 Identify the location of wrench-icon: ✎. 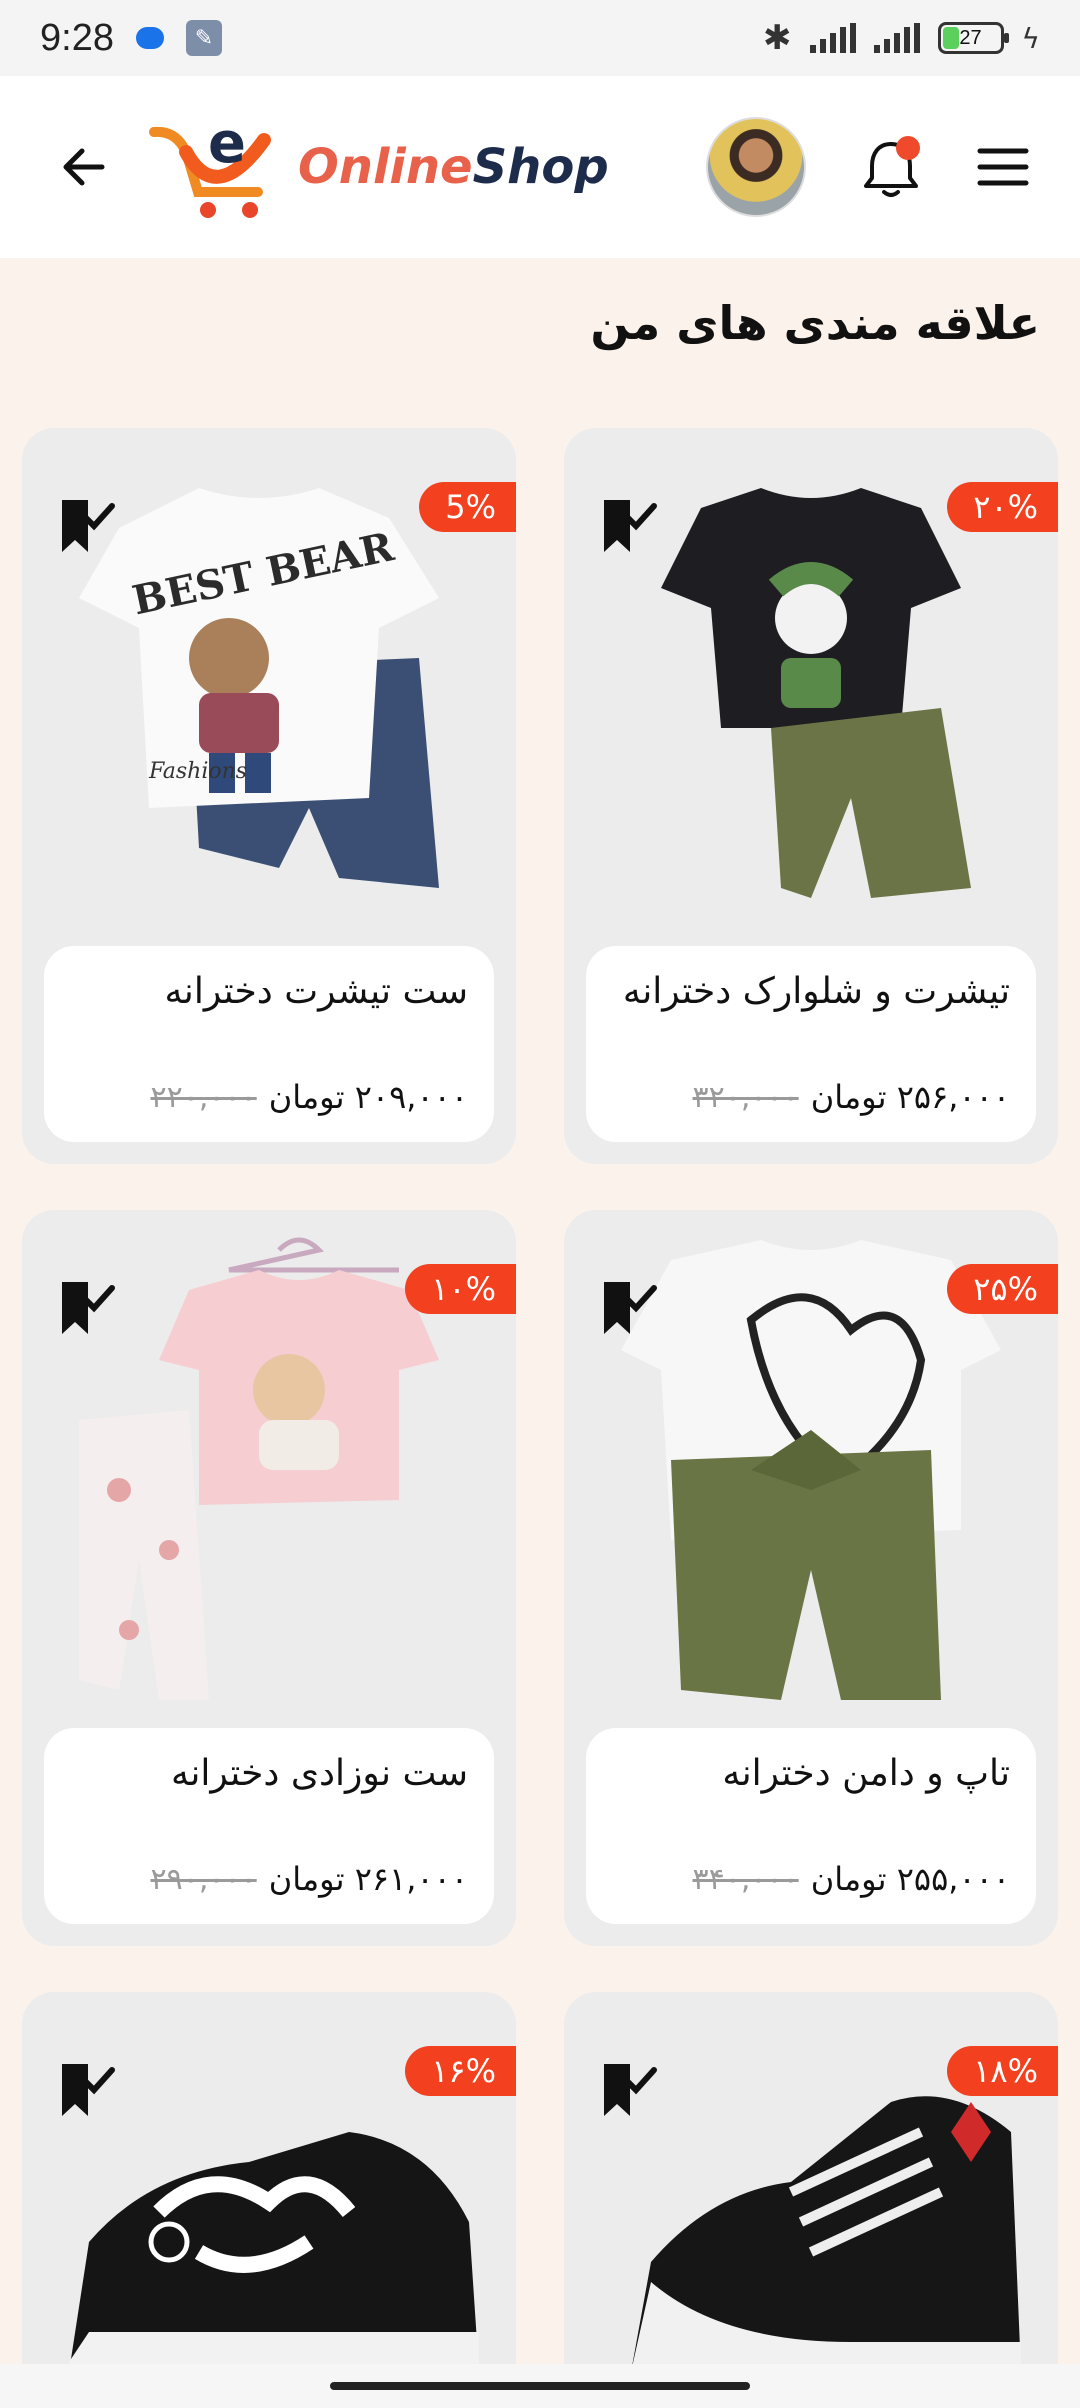
(203, 38).